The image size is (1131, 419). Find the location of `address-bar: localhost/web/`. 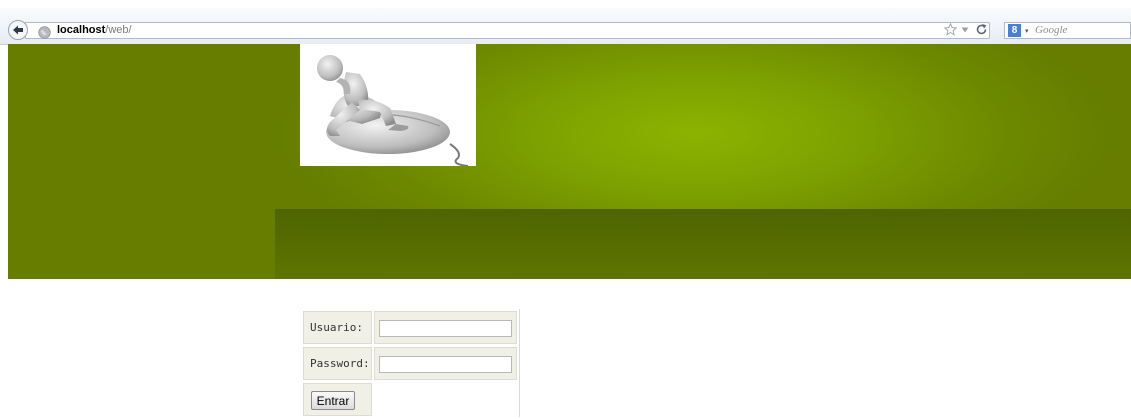

address-bar: localhost/web/ is located at coordinates (507, 30).